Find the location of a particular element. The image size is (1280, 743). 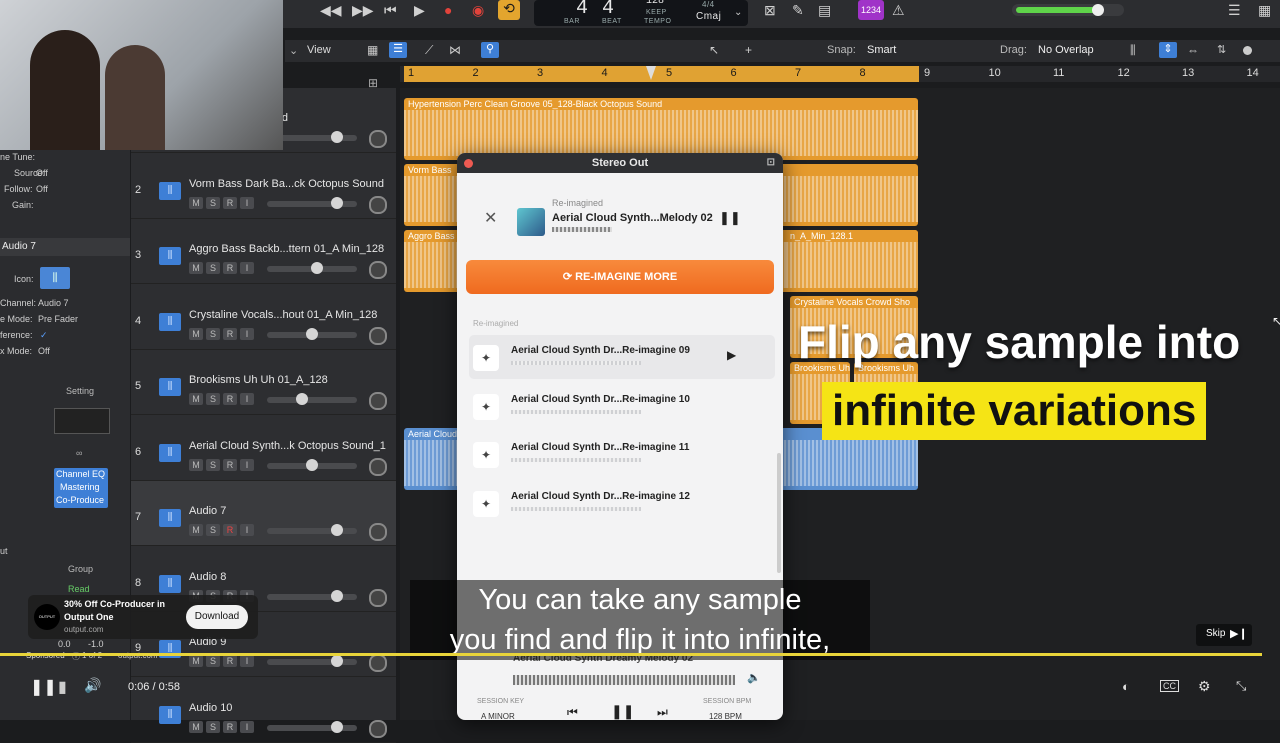

track-name: Brookisms Uh Uh 01_A_128 is located at coordinates (258, 380).